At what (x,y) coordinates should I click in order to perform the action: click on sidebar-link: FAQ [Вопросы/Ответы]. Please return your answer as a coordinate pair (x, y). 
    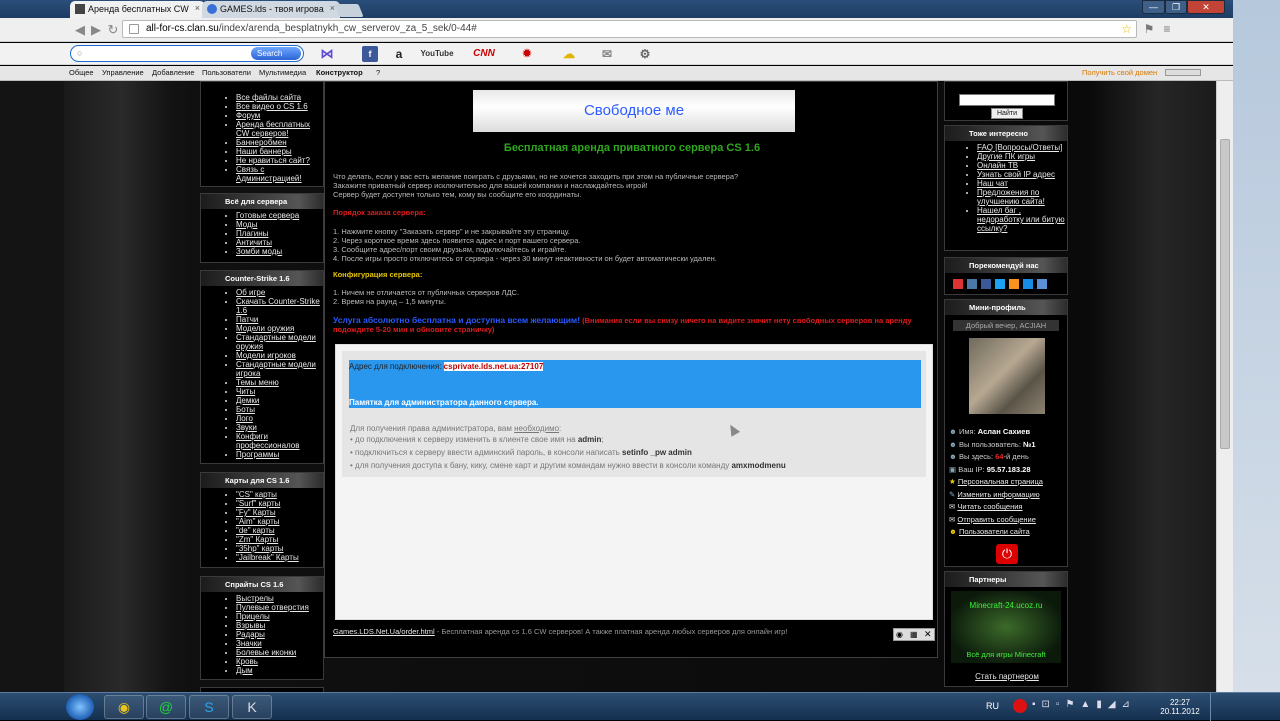
    Looking at the image, I should click on (1019, 147).